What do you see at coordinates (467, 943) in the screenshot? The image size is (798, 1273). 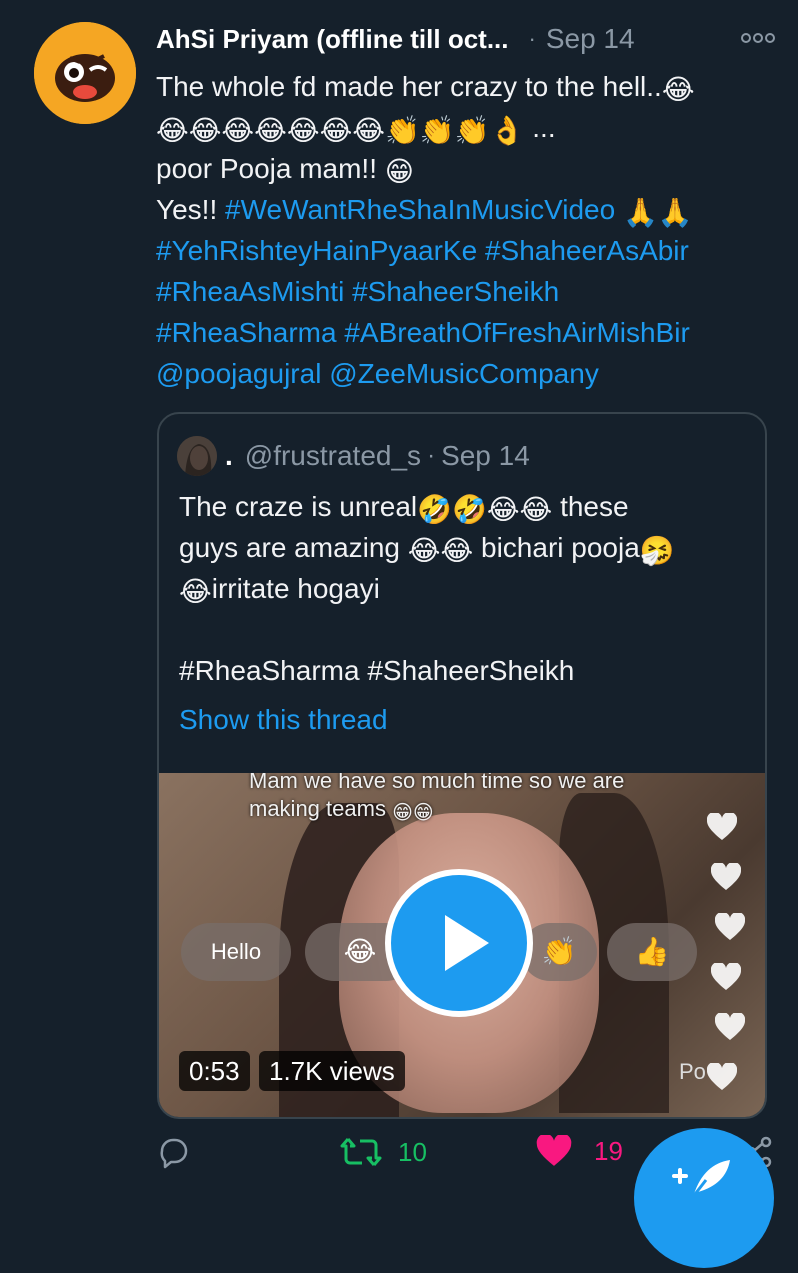 I see `play-icon` at bounding box center [467, 943].